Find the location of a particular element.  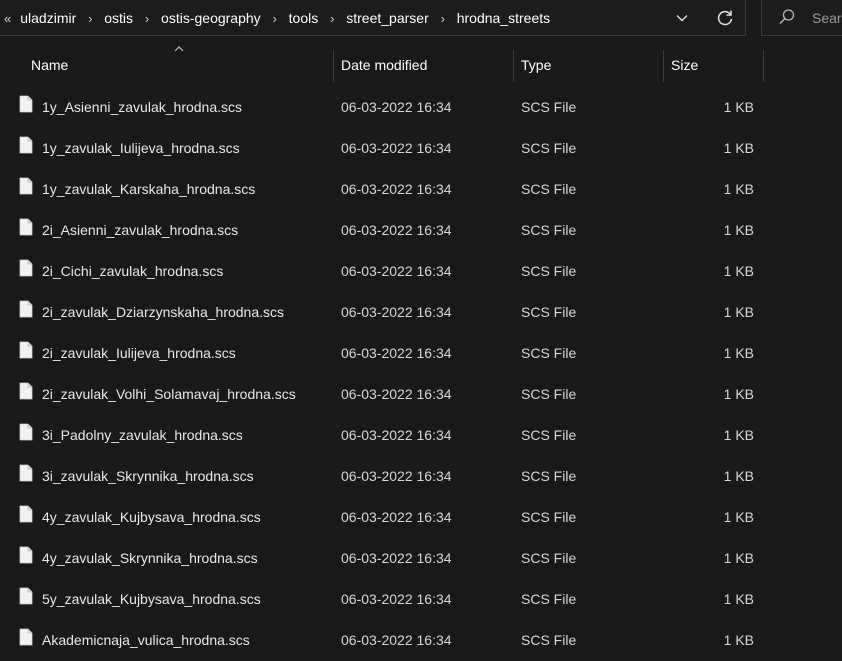

search-input is located at coordinates (826, 18).